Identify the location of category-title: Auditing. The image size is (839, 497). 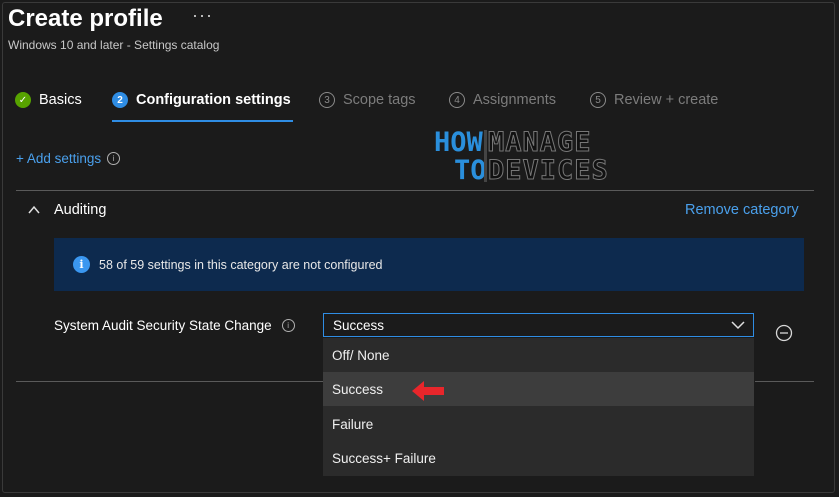
(80, 210).